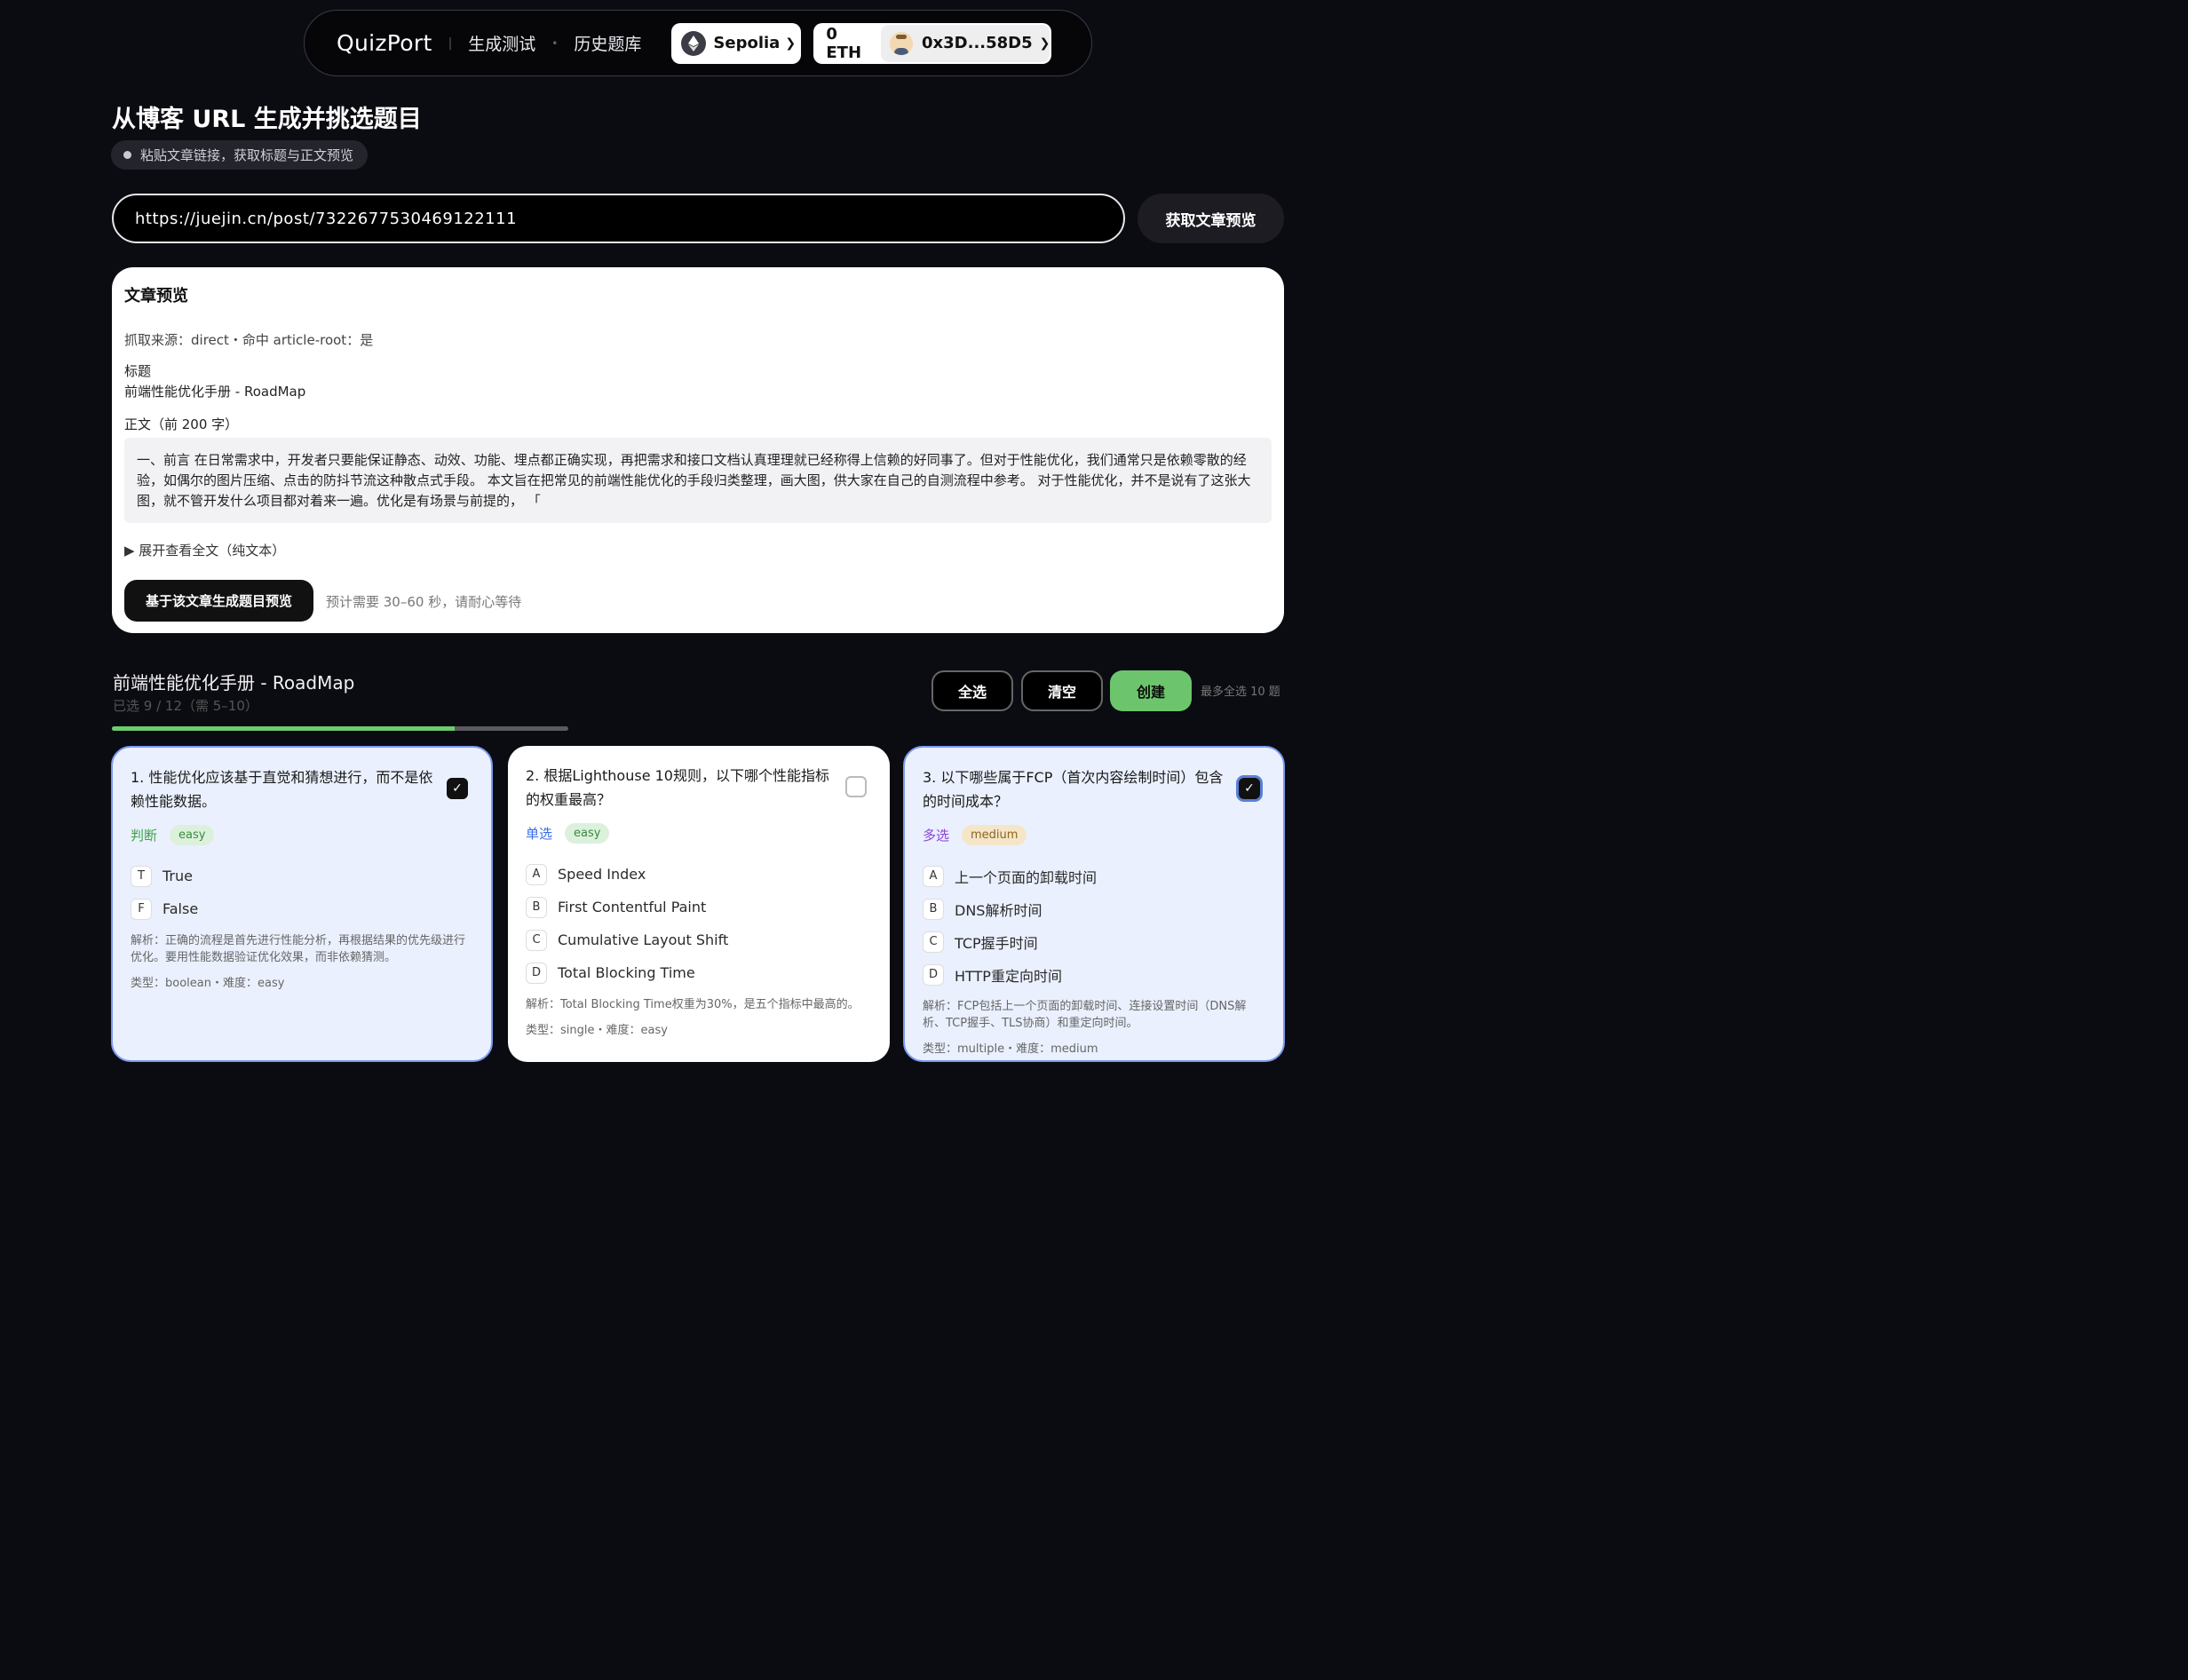 The height and width of the screenshot is (1680, 2188). I want to click on ethereum-icon, so click(694, 43).